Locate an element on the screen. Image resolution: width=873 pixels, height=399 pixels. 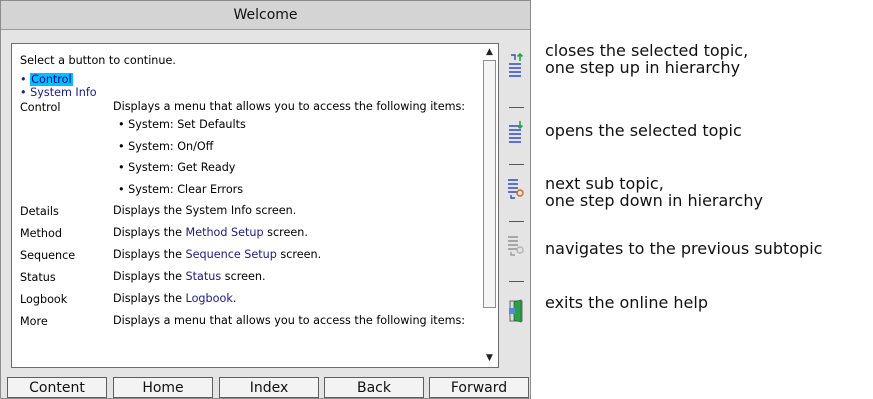
term-details: Details is located at coordinates (39, 211).